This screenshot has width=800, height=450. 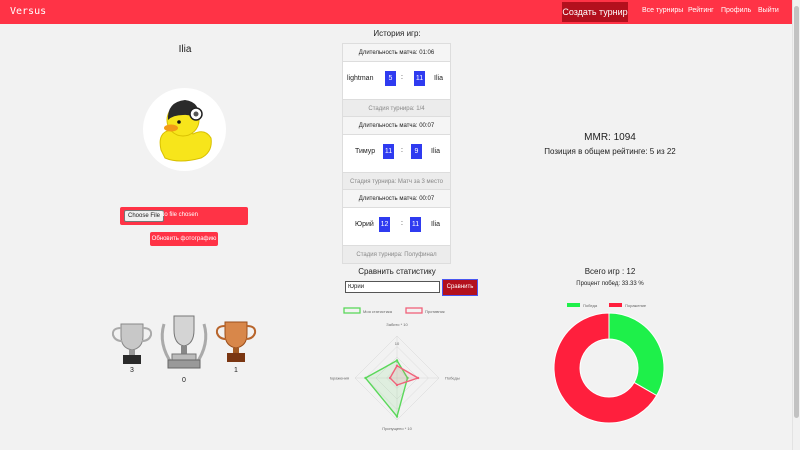 What do you see at coordinates (636, 305) in the screenshot?
I see `legend-label: Поражение` at bounding box center [636, 305].